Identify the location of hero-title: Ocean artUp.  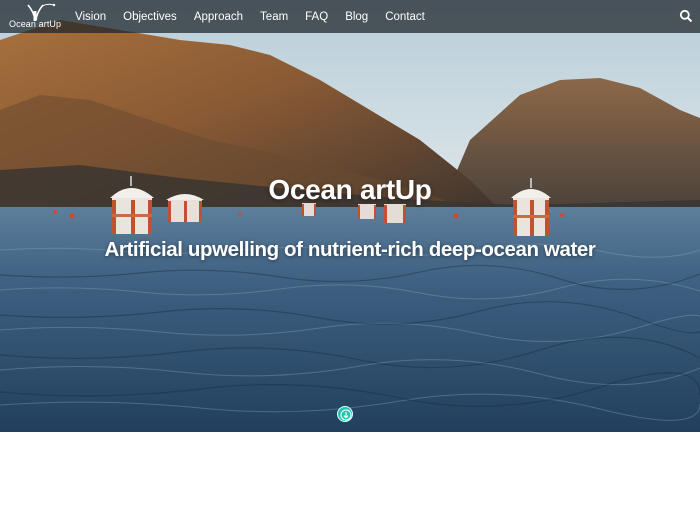
(350, 189).